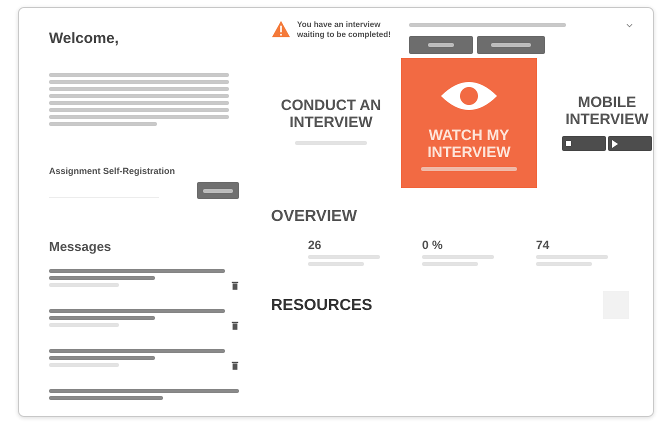  What do you see at coordinates (344, 30) in the screenshot?
I see `alert-text: You have an interview waiting to be completed!` at bounding box center [344, 30].